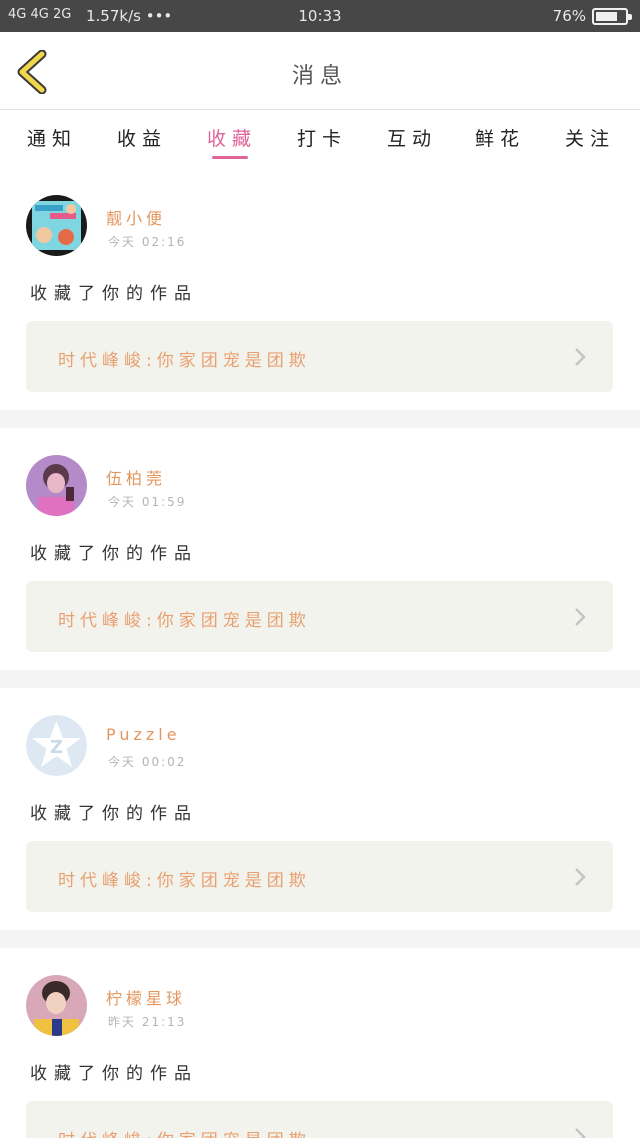 The image size is (640, 1138). I want to click on cartoon-avatar-image, so click(56, 225).